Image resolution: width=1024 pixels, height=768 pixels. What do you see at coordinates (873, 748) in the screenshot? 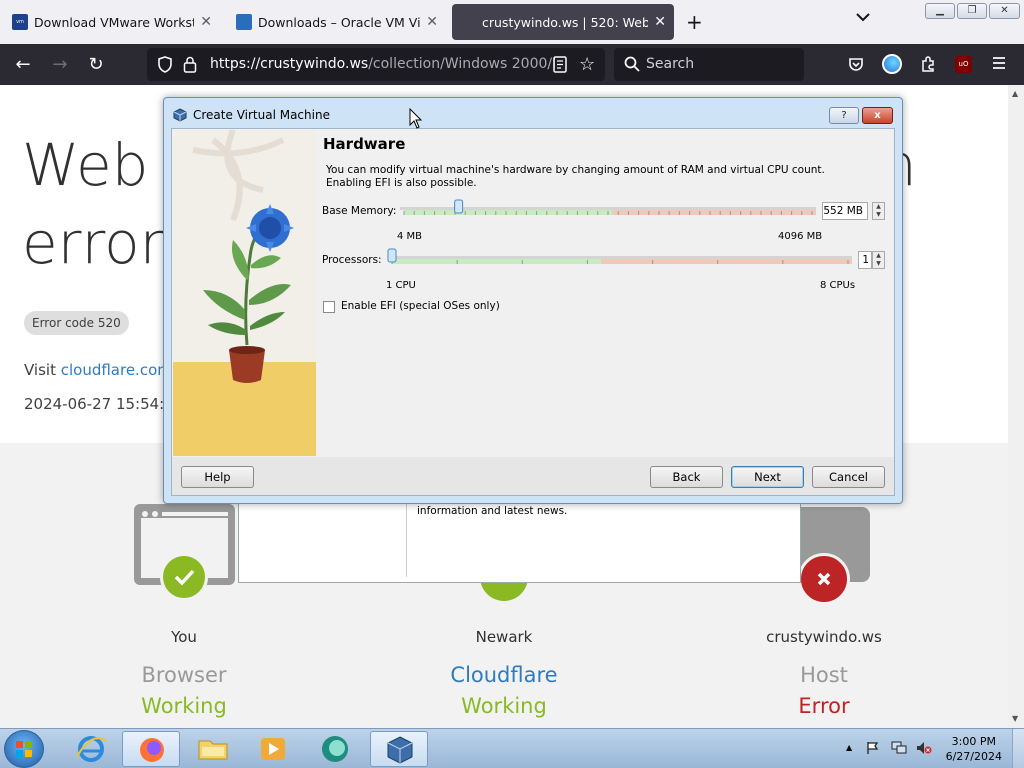
I see `action-center-flag-icon` at bounding box center [873, 748].